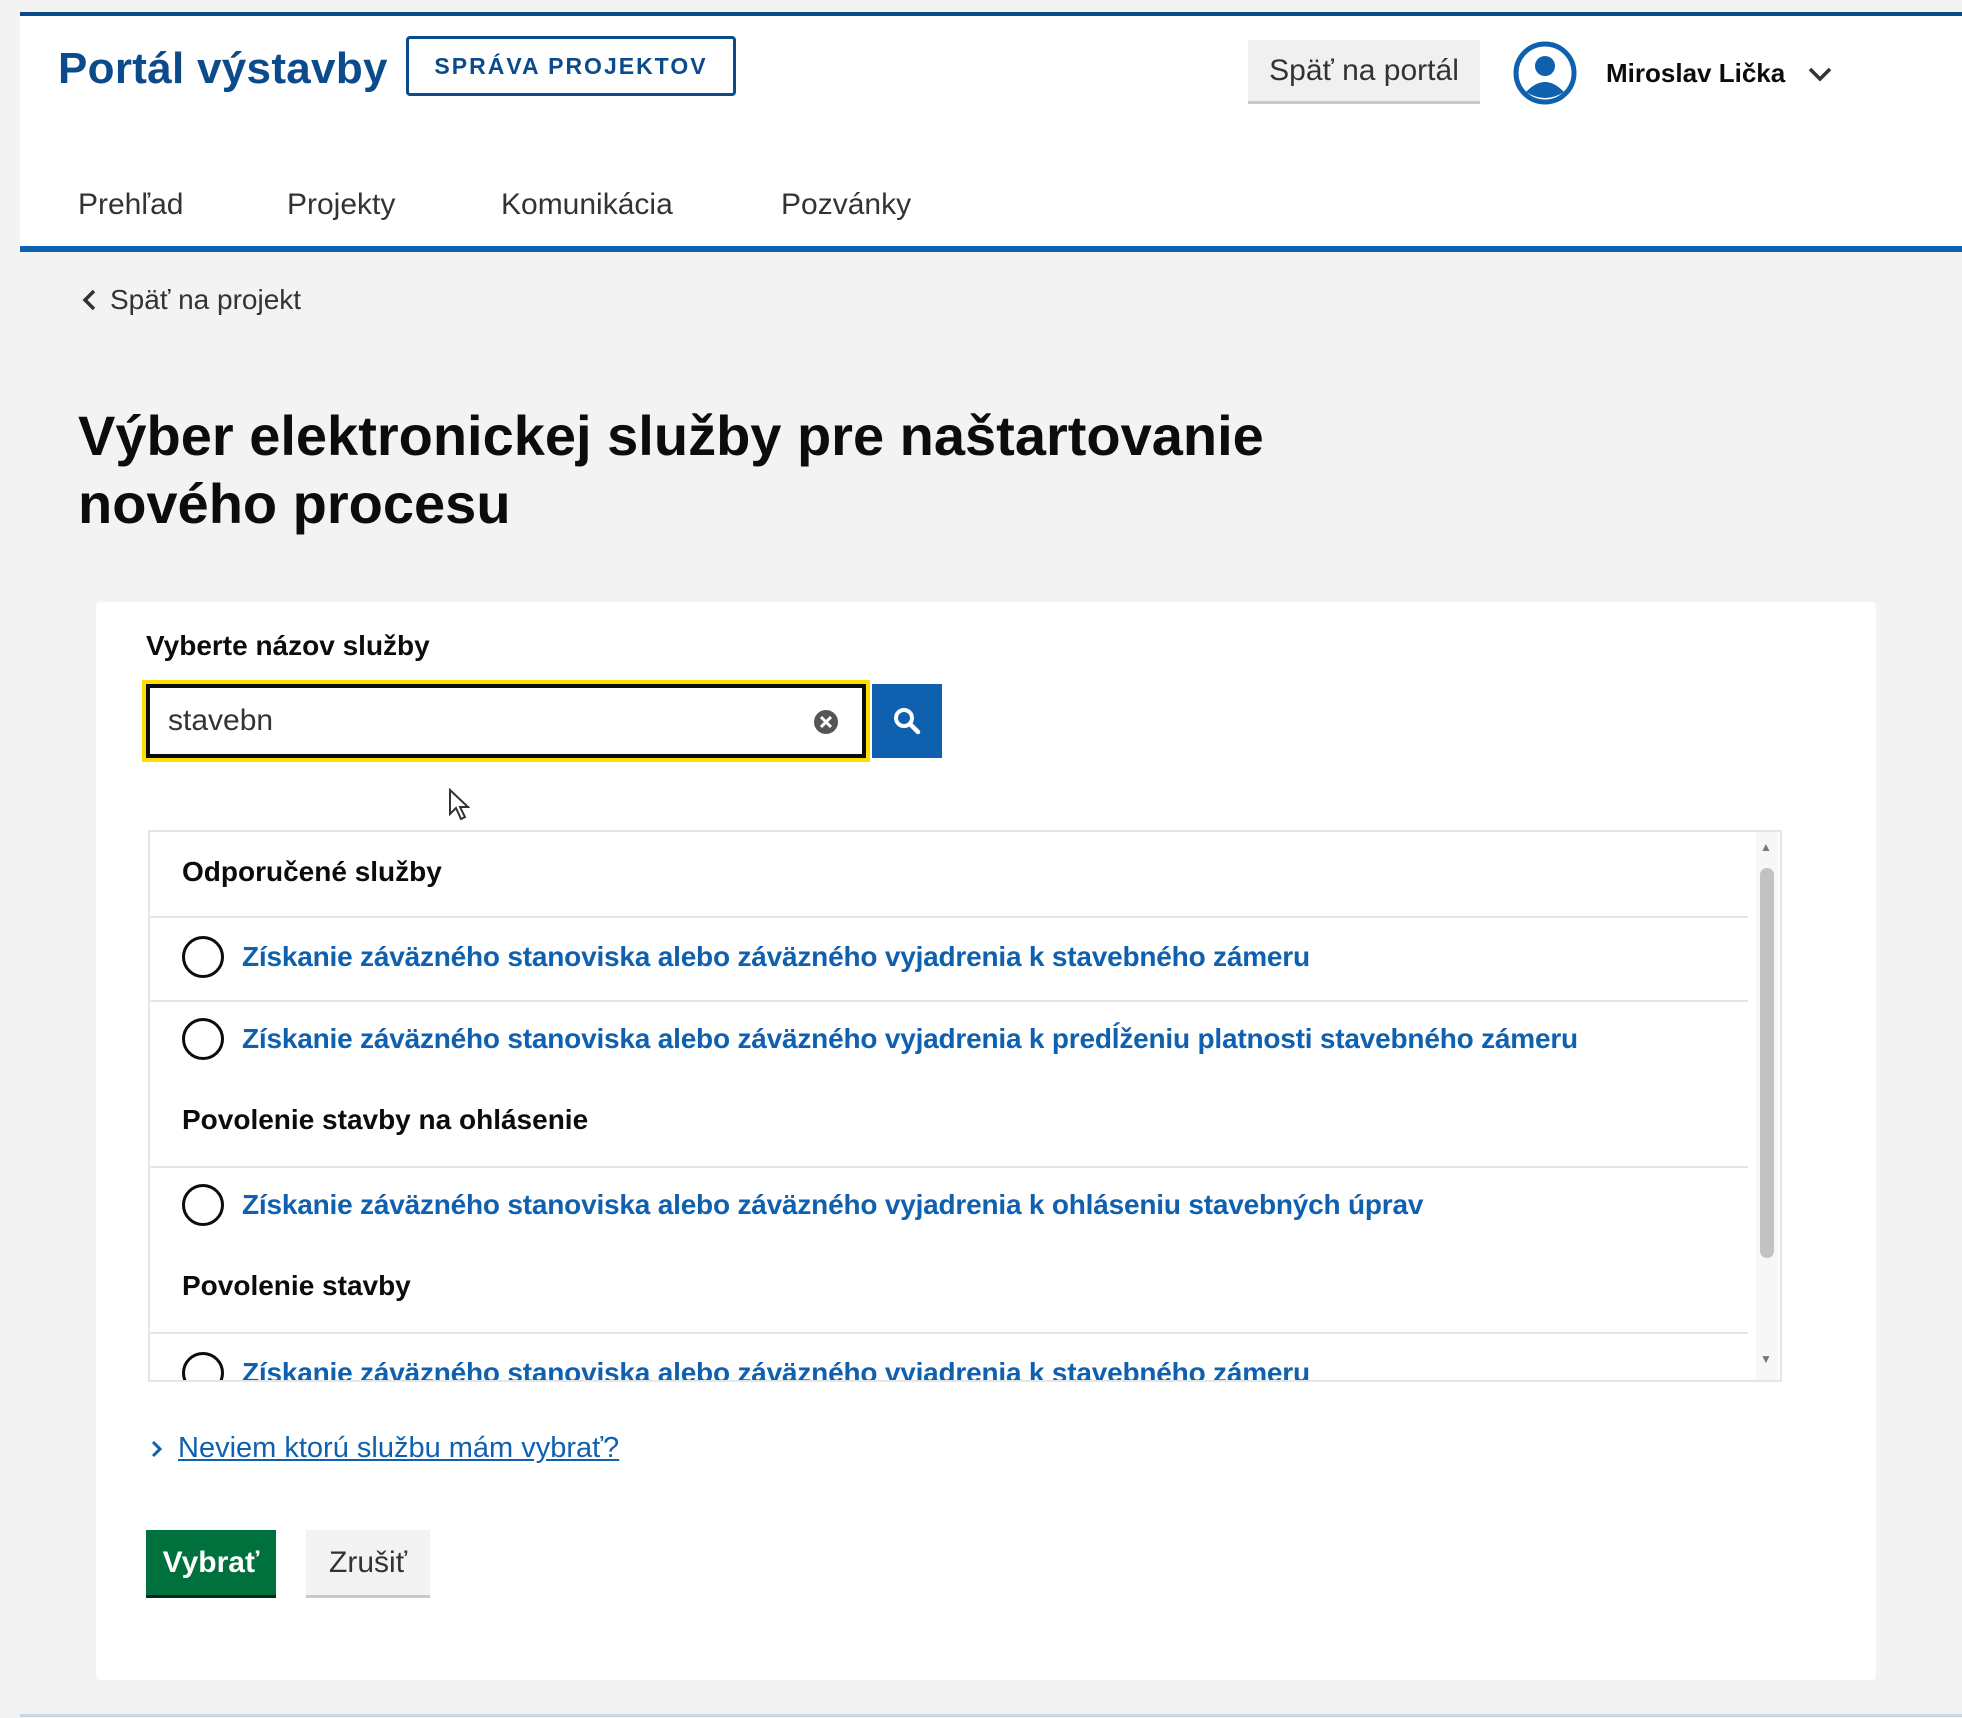  What do you see at coordinates (571, 66) in the screenshot?
I see `section-badge: SPRÁVA PROJEKTOV` at bounding box center [571, 66].